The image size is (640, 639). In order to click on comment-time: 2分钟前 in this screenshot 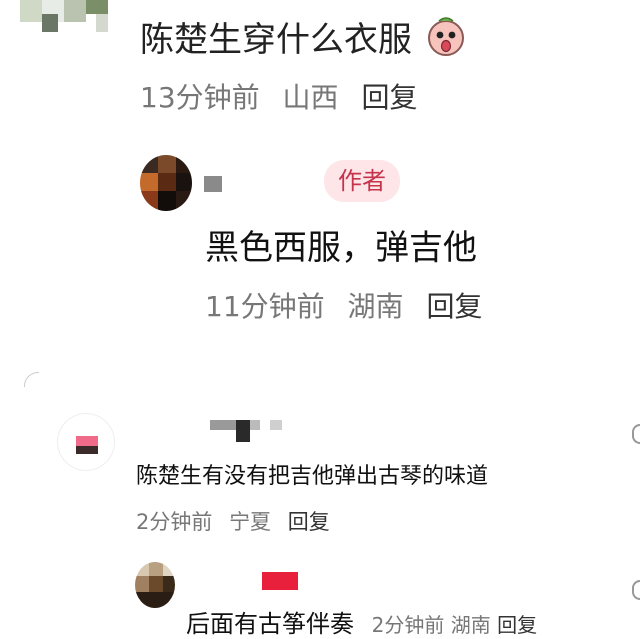, I will do `click(174, 522)`.